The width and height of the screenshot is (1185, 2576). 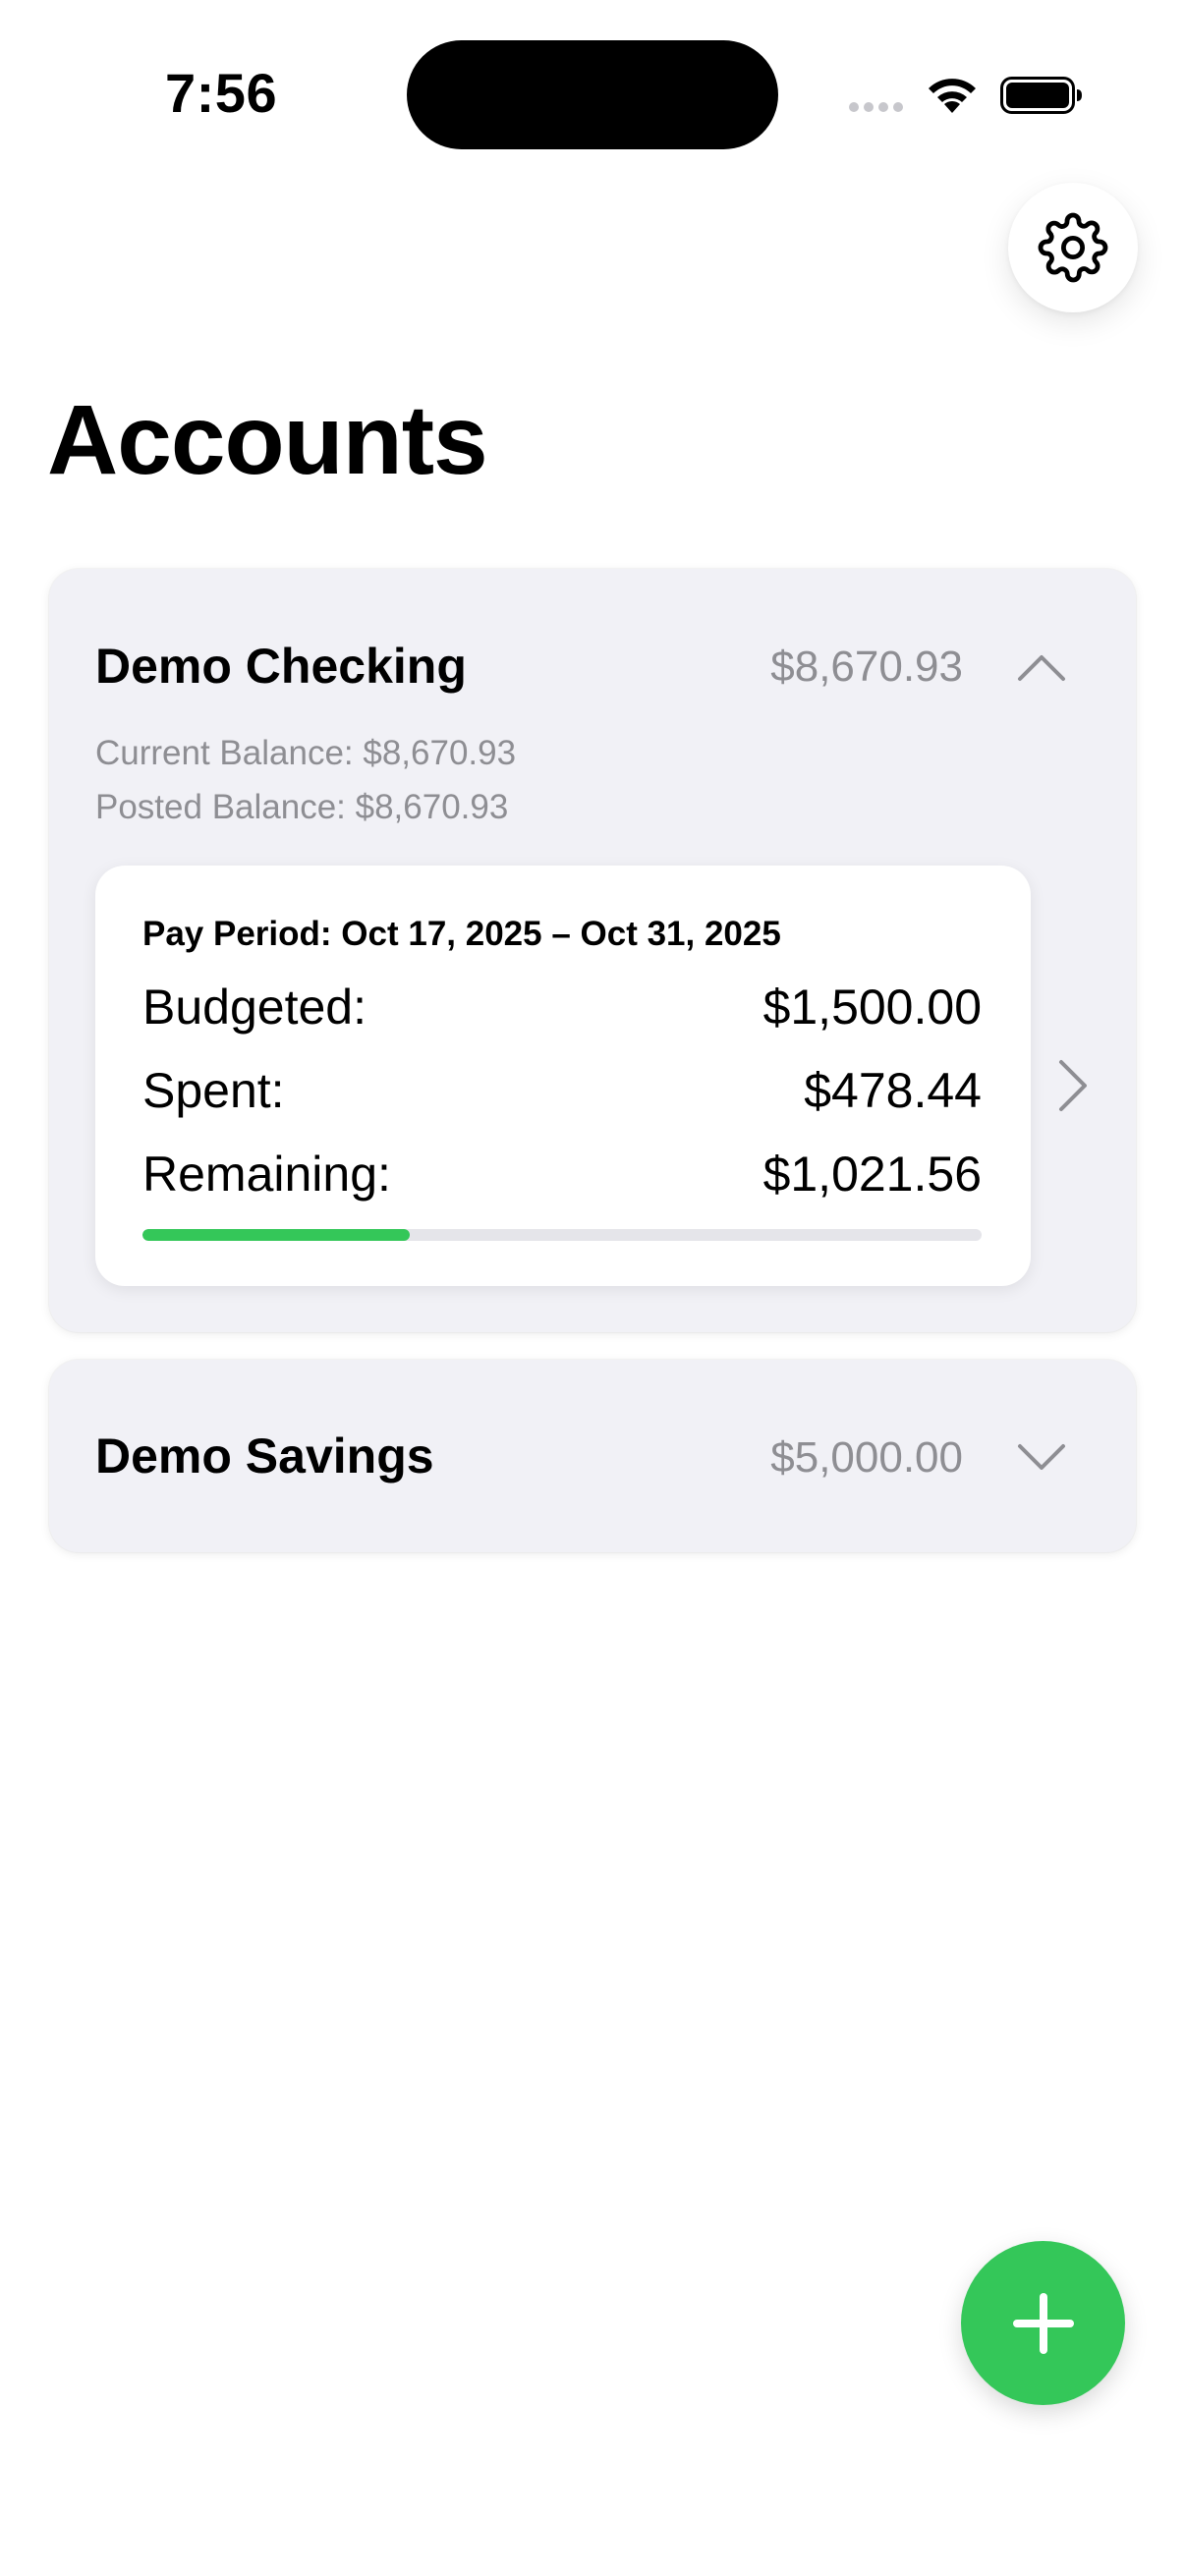 I want to click on settings-button, so click(x=1073, y=247).